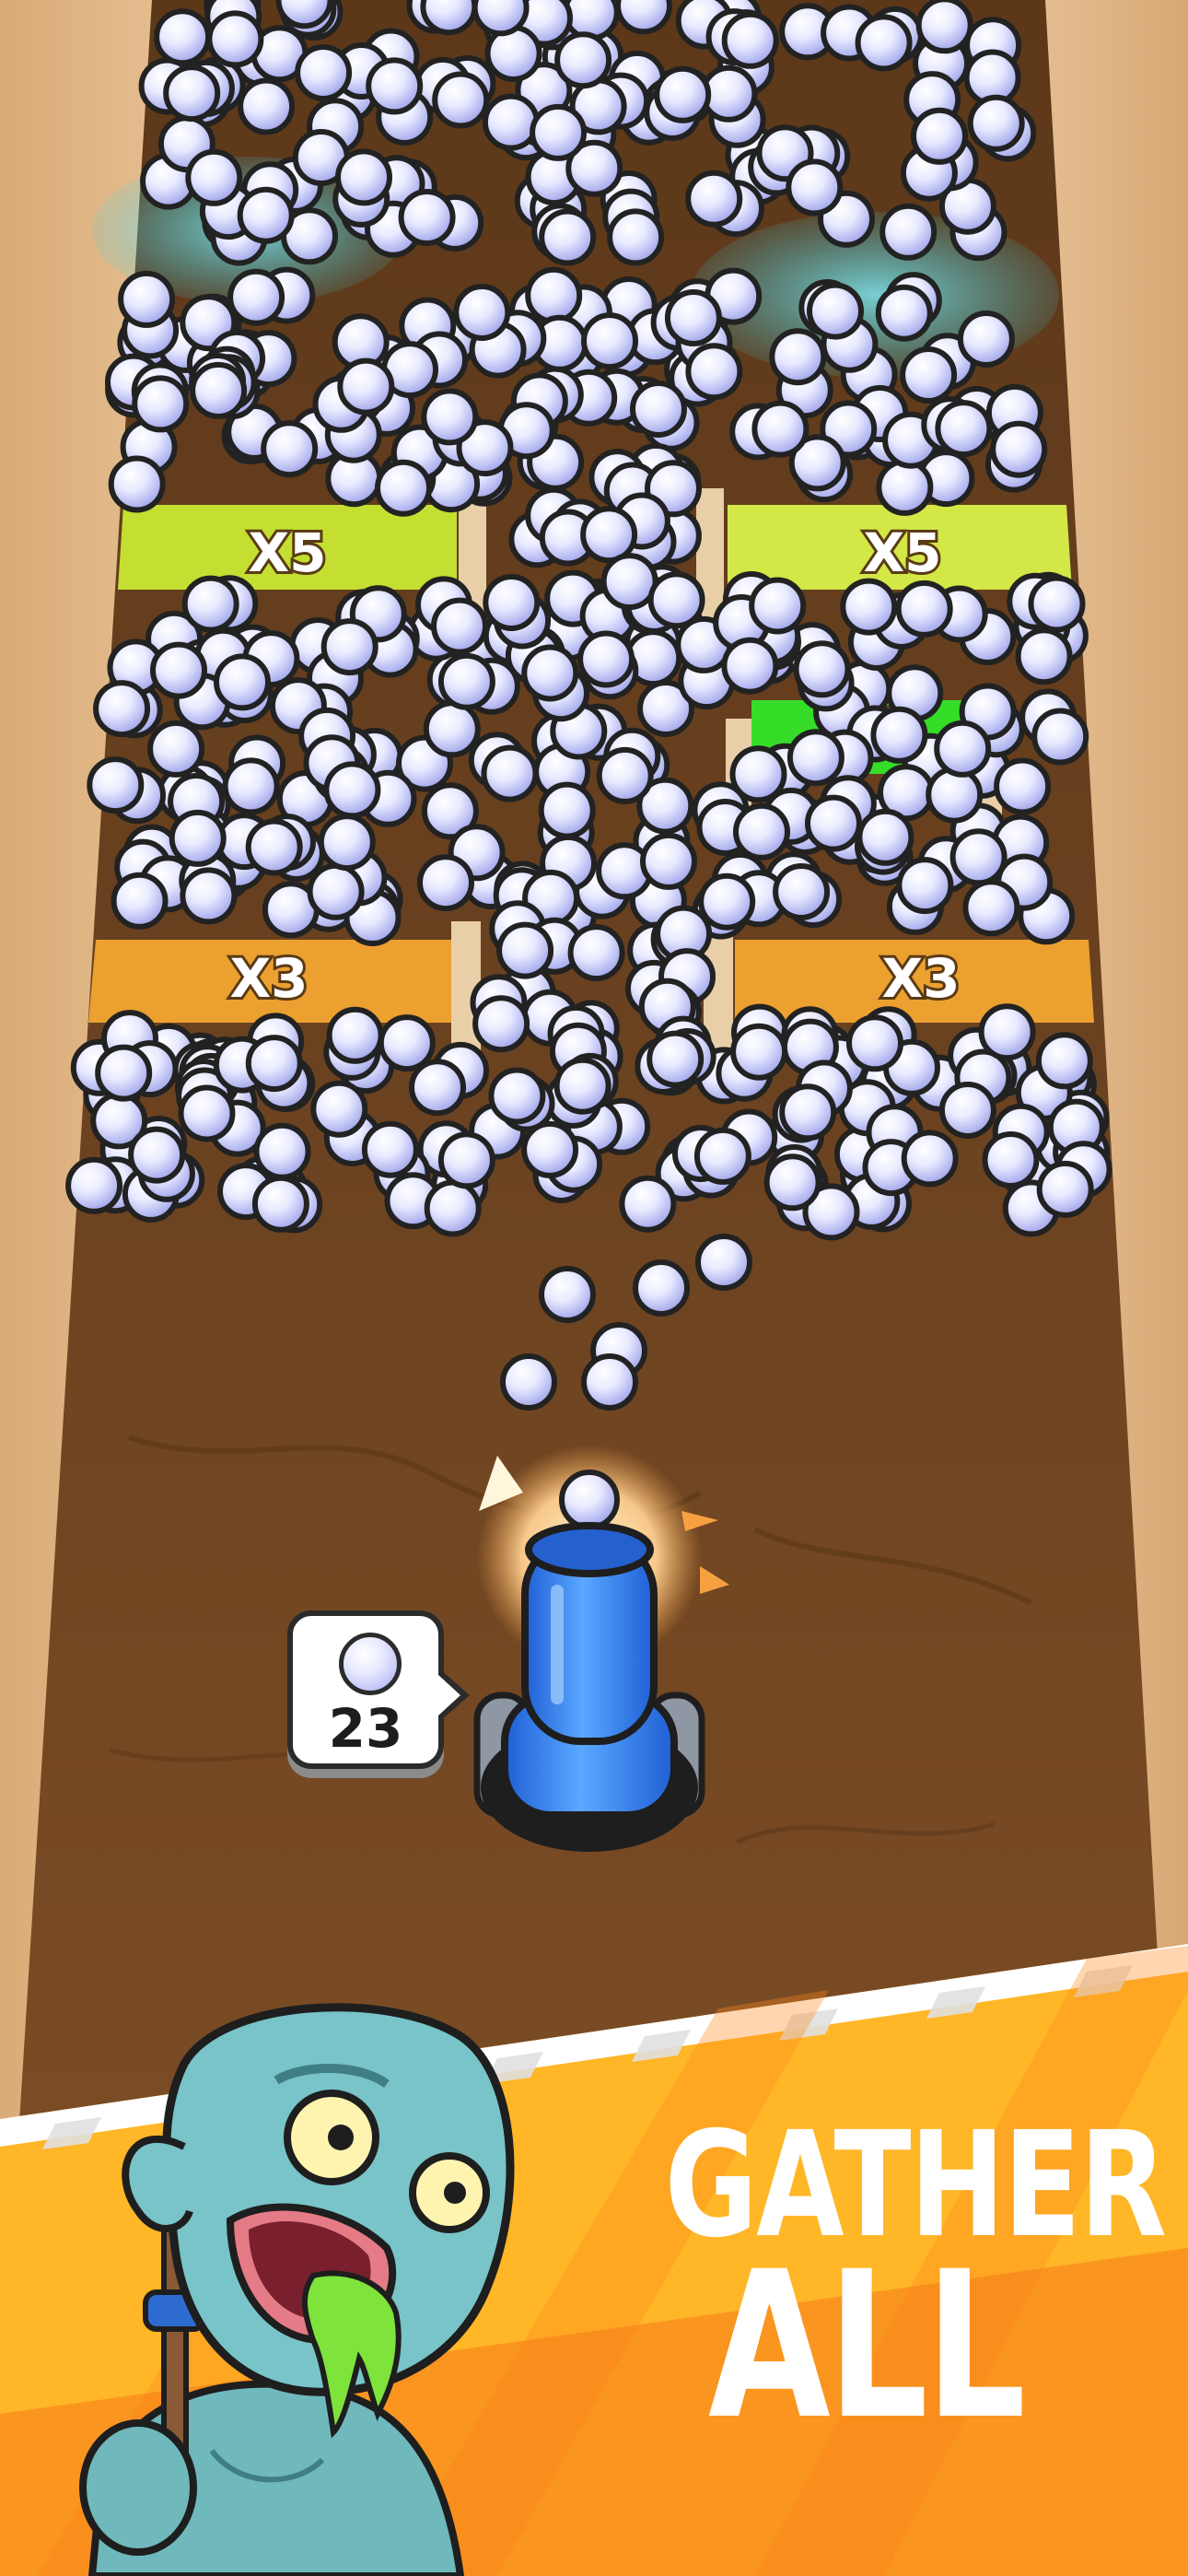  What do you see at coordinates (268, 978) in the screenshot?
I see `svg-text: X3` at bounding box center [268, 978].